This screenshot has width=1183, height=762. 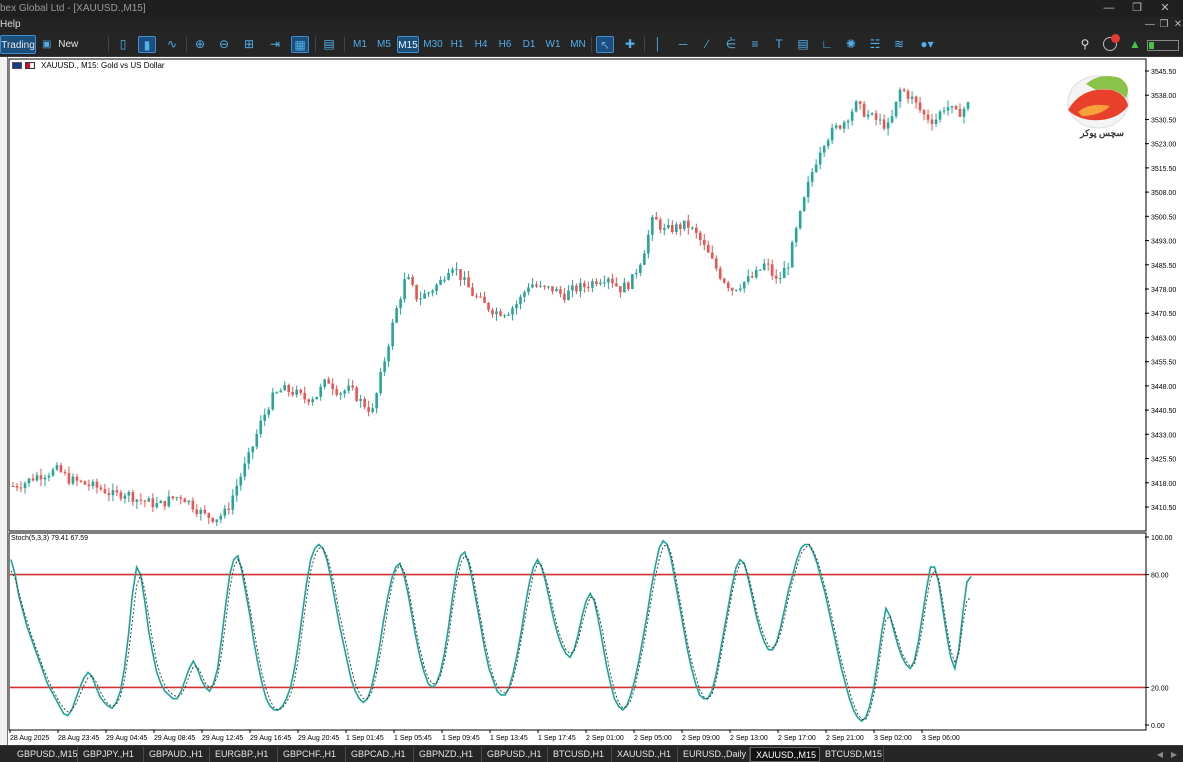 What do you see at coordinates (1109, 8) in the screenshot?
I see `minimize-icon: —` at bounding box center [1109, 8].